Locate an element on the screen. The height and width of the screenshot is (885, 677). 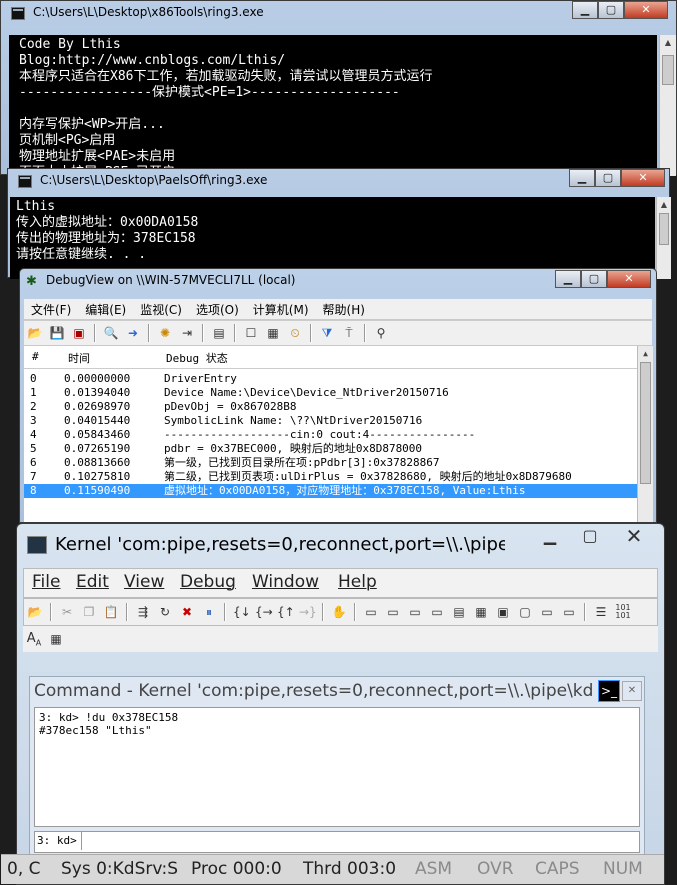
font-icon: ☰ is located at coordinates (601, 612).